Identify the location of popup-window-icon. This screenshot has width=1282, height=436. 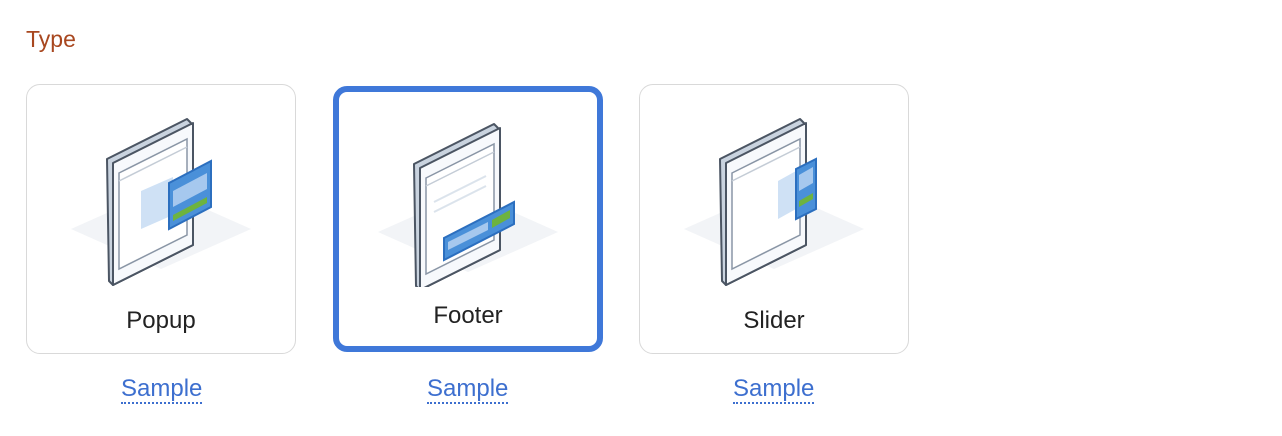
(161, 202).